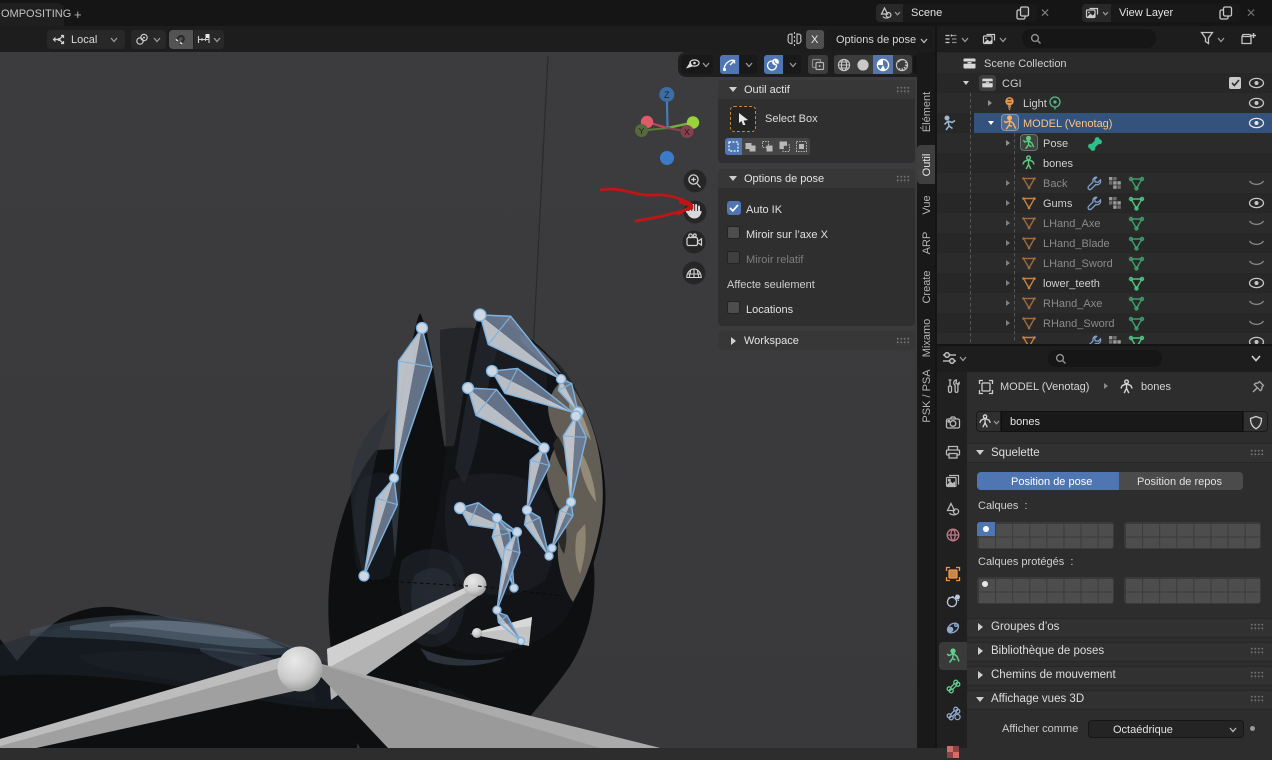 This screenshot has height=760, width=1272. I want to click on svg-text: X, so click(687, 132).